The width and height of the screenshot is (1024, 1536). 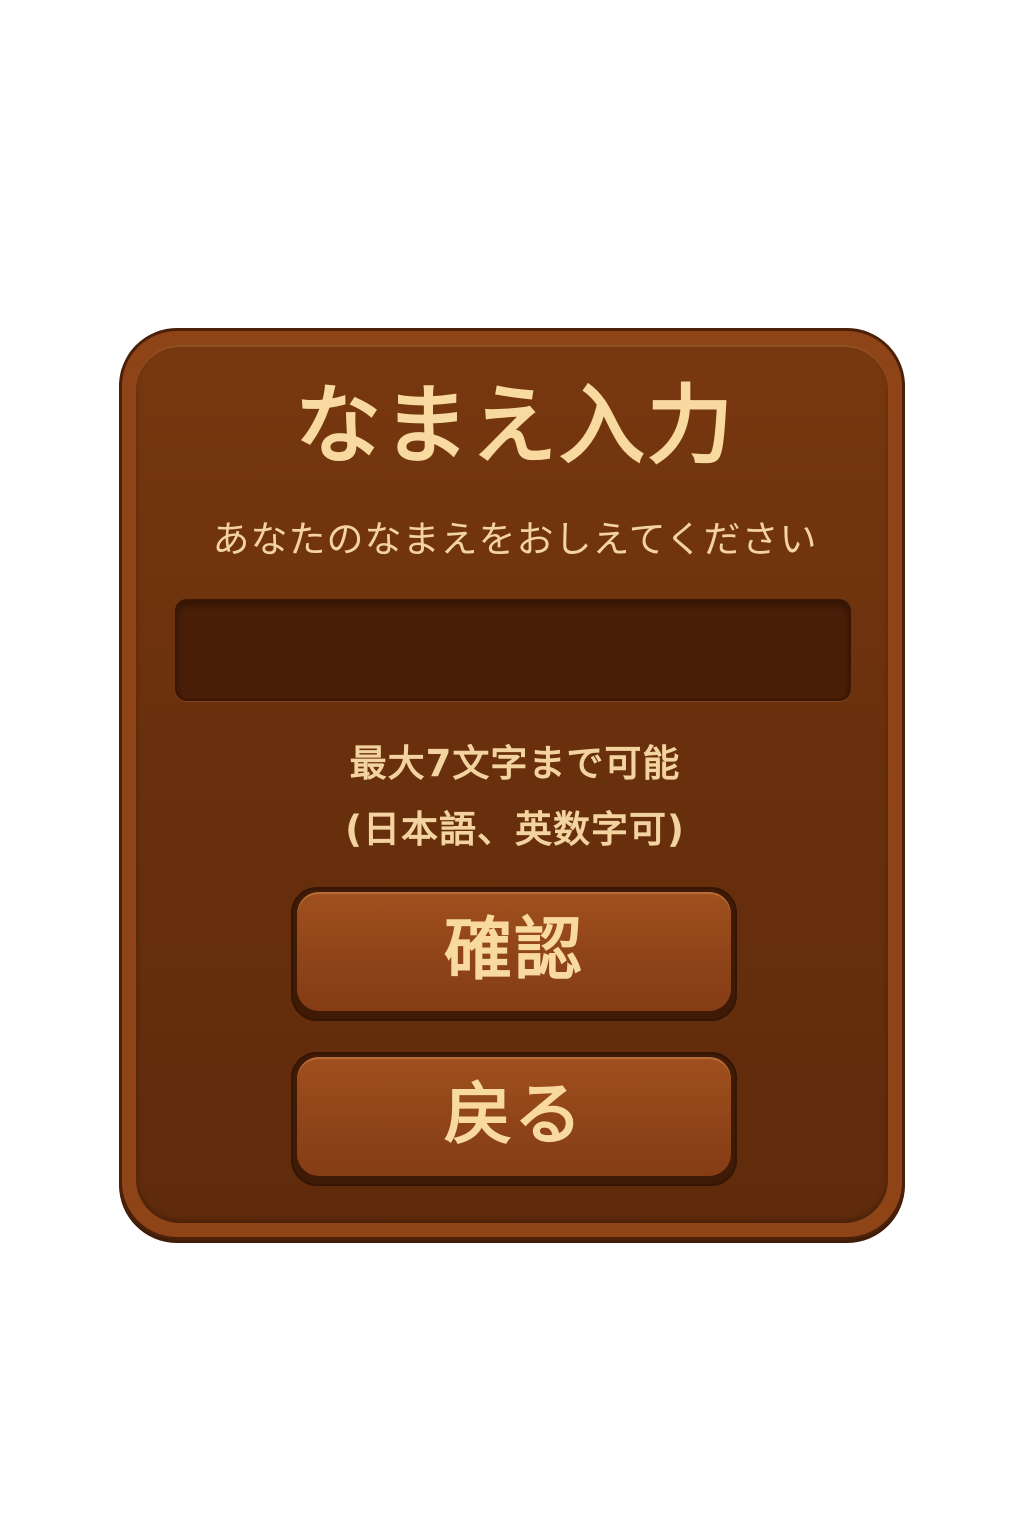 What do you see at coordinates (515, 426) in the screenshot?
I see `dialog-title: なまえ入力` at bounding box center [515, 426].